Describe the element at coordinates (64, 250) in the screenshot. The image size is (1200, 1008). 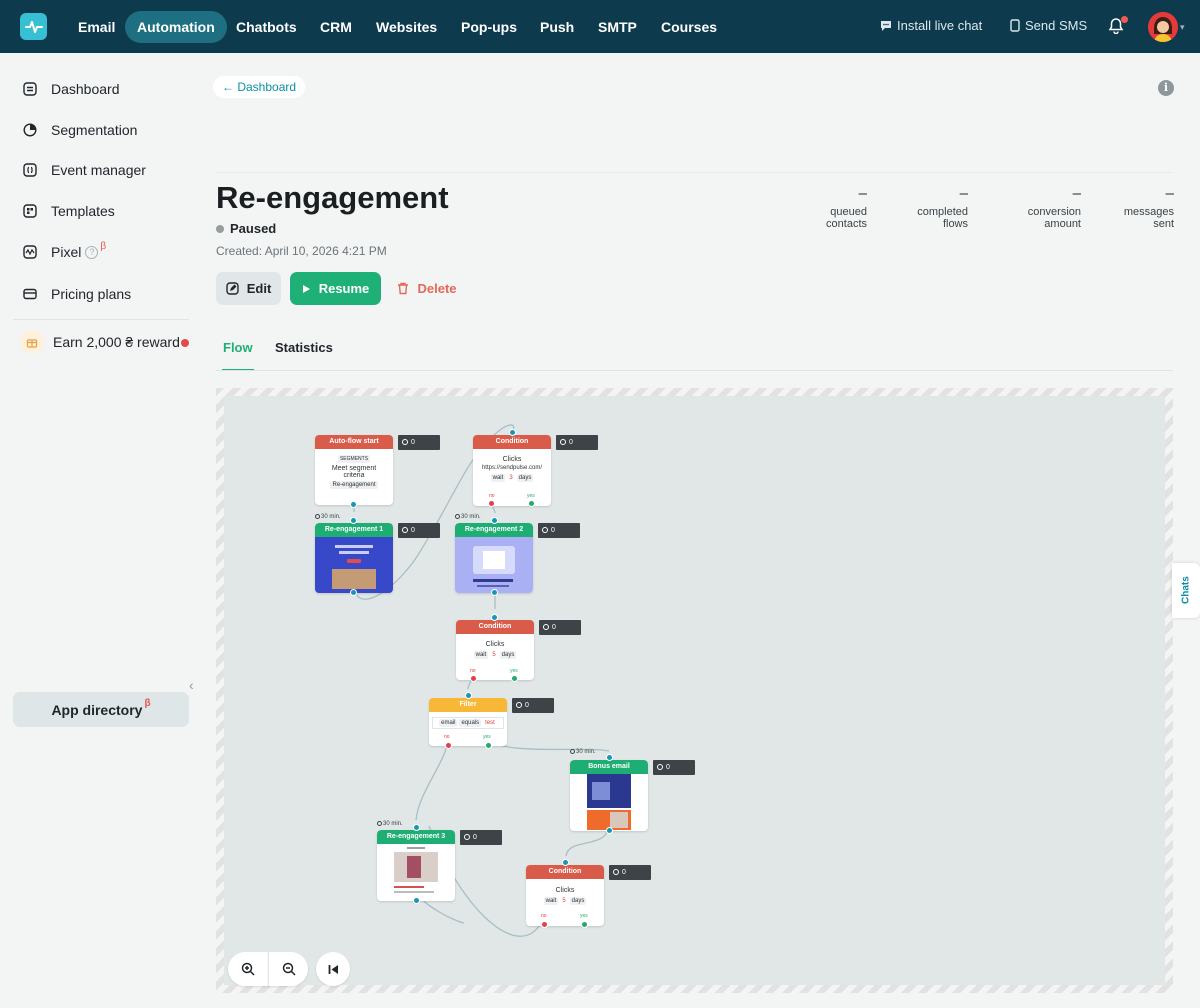
I see `sidebar-item-pixel: Pixel ? β` at that location.